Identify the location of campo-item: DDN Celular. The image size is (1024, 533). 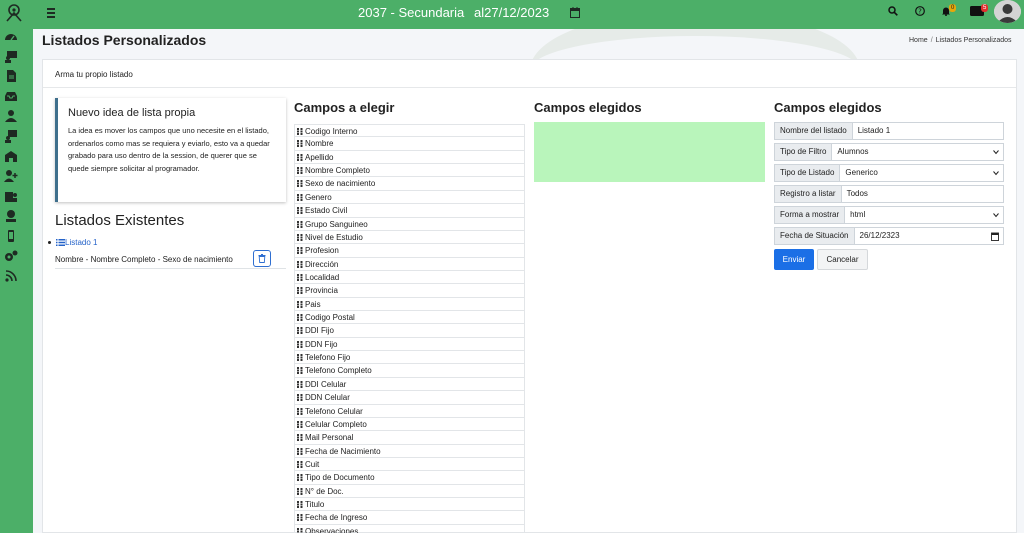
(409, 398).